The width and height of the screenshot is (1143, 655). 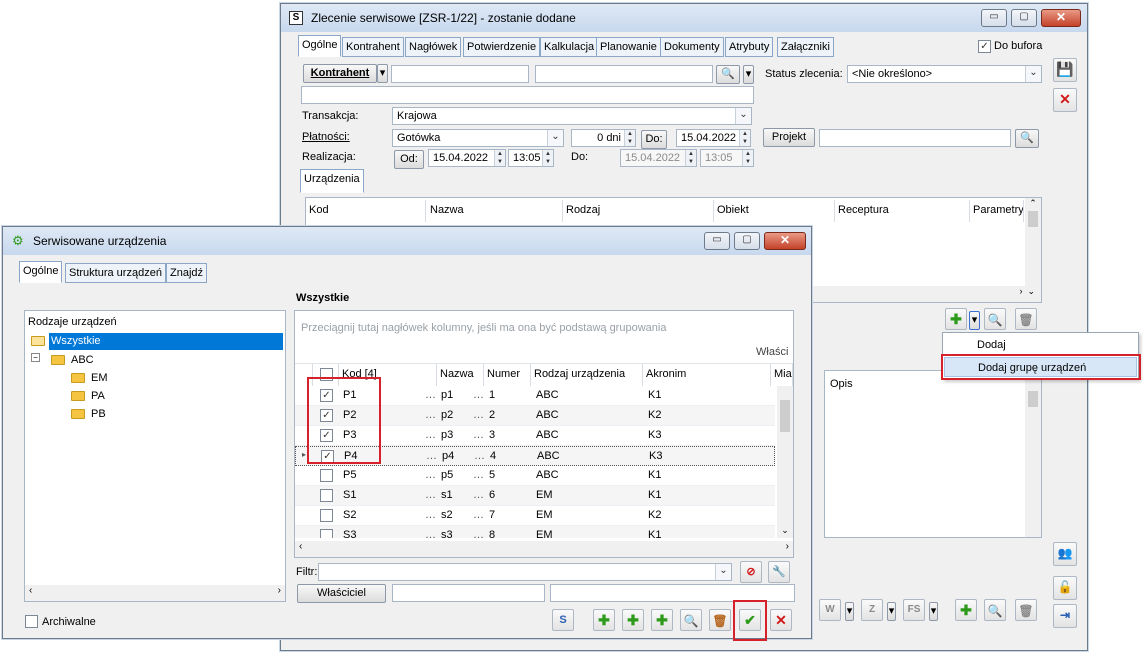 What do you see at coordinates (341, 593) in the screenshot?
I see `wlasciciel-button: Właściciel` at bounding box center [341, 593].